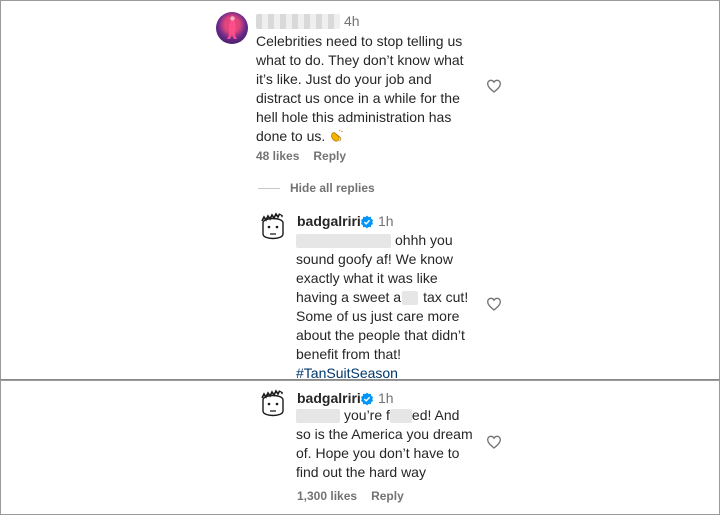 The width and height of the screenshot is (720, 515). Describe the element at coordinates (344, 79) in the screenshot. I see `comment-line: it’s like. Just do your job and` at that location.